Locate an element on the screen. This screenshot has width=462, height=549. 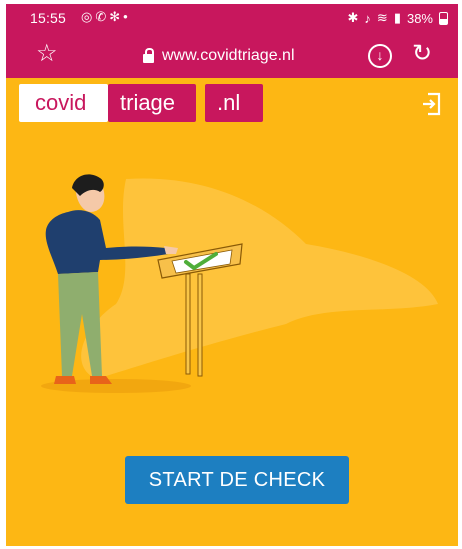
instagram-icon: ◎ is located at coordinates (88, 16).